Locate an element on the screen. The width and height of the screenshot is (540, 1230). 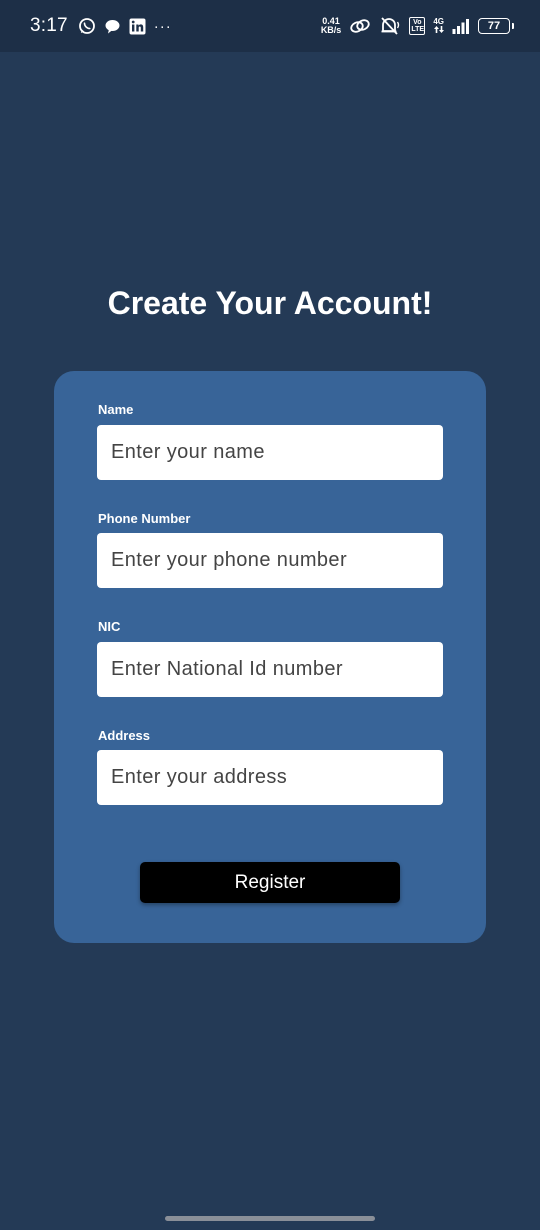
battery-indicator: 77 is located at coordinates (496, 26).